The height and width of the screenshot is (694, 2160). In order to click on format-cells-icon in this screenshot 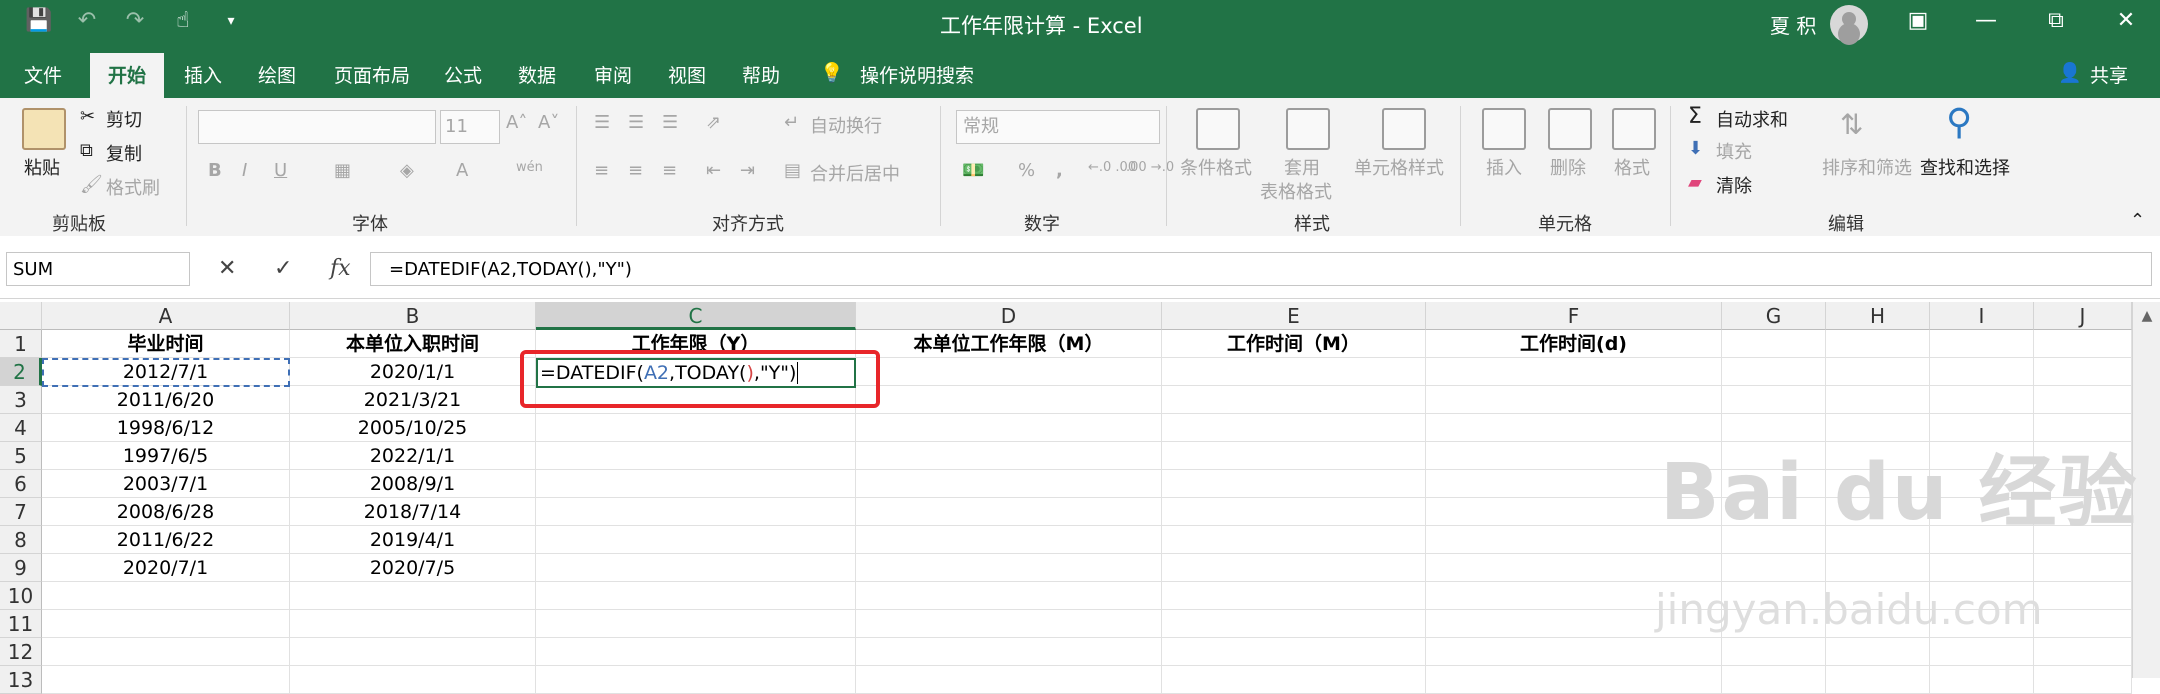, I will do `click(1634, 129)`.